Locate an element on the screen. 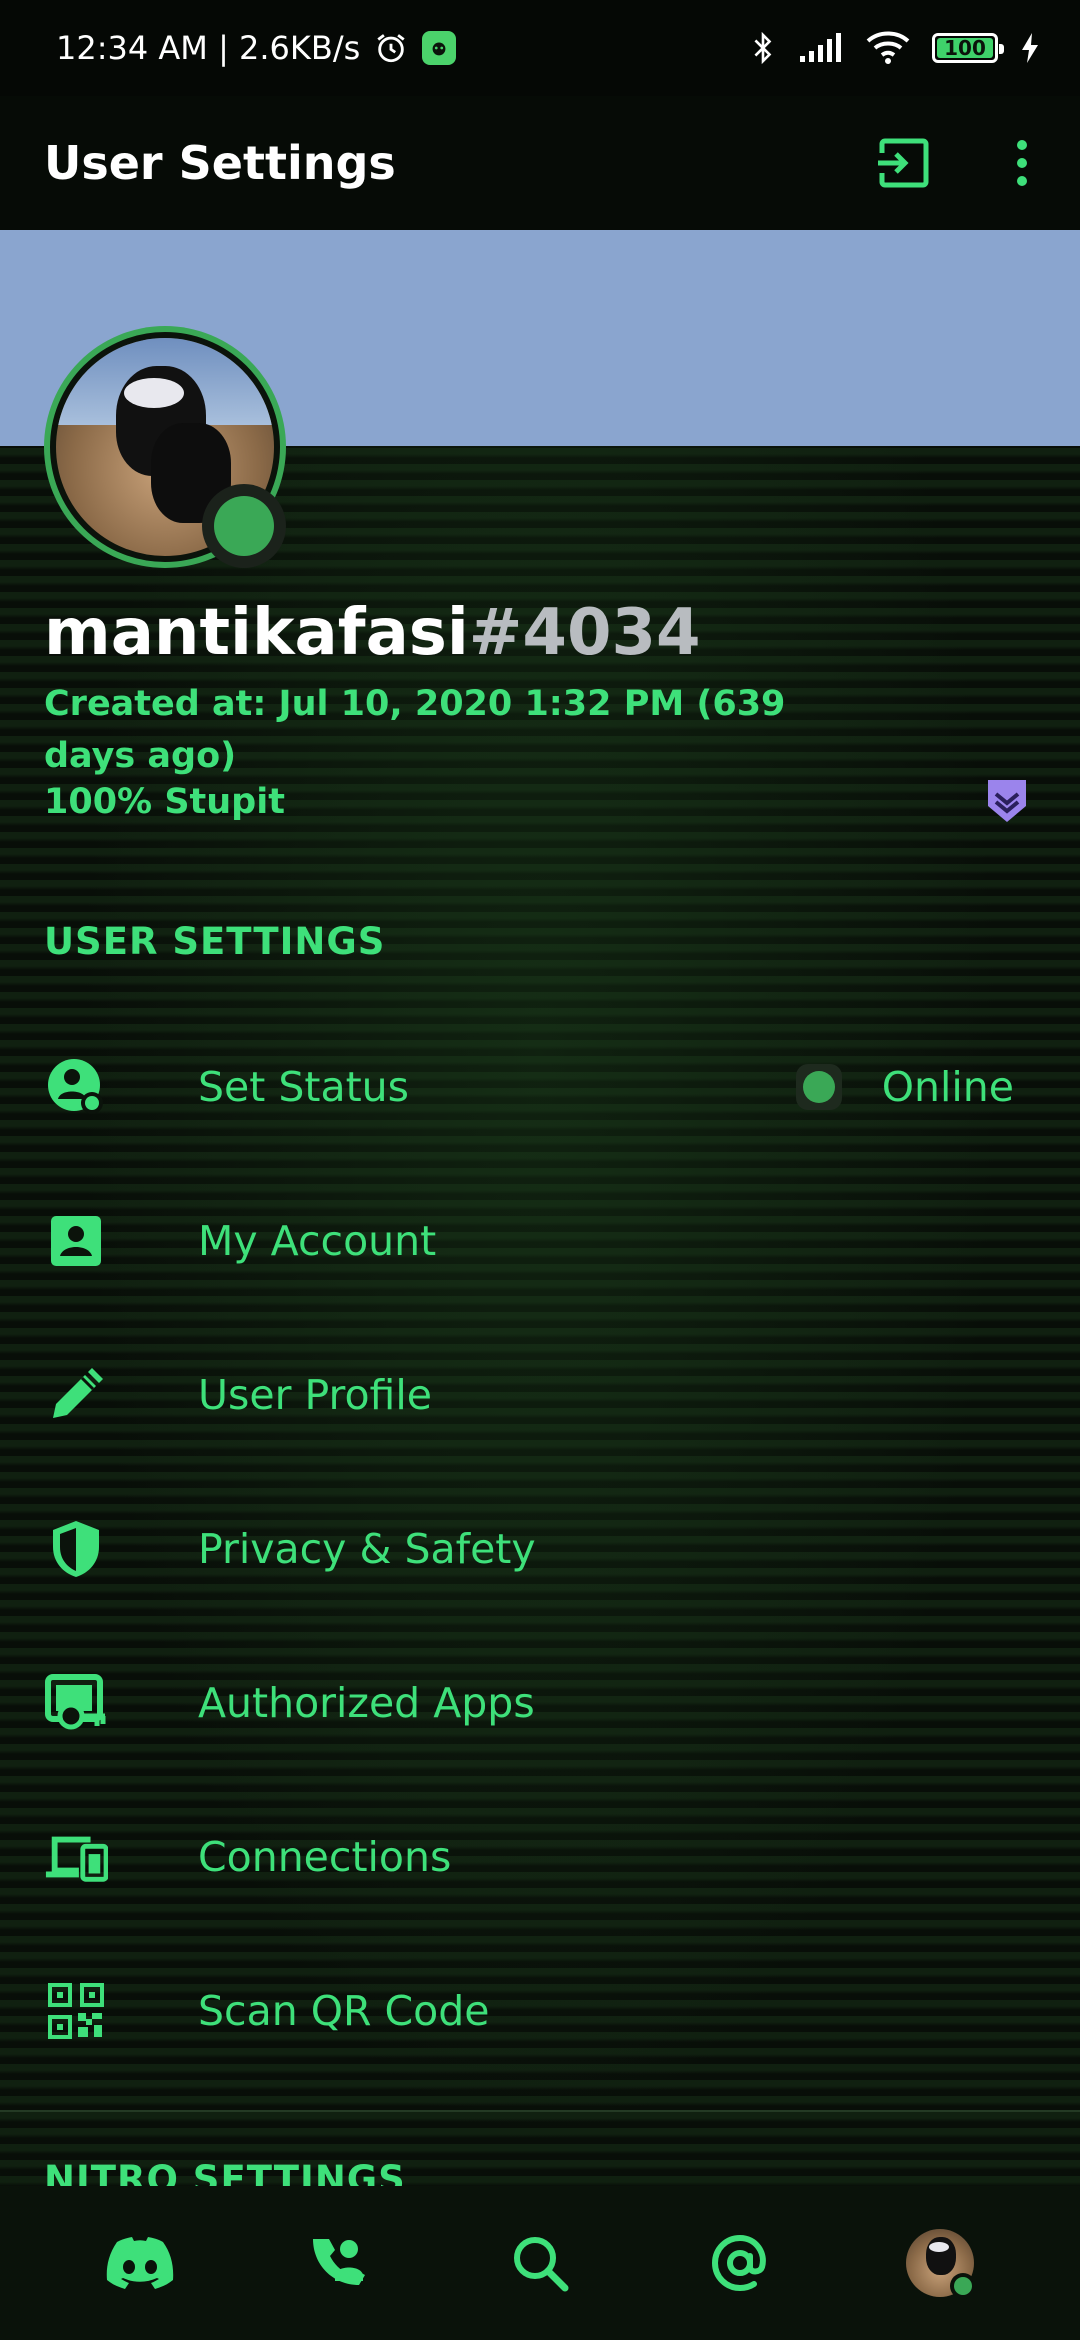  profile-bio: 100% Stupit is located at coordinates (164, 802).